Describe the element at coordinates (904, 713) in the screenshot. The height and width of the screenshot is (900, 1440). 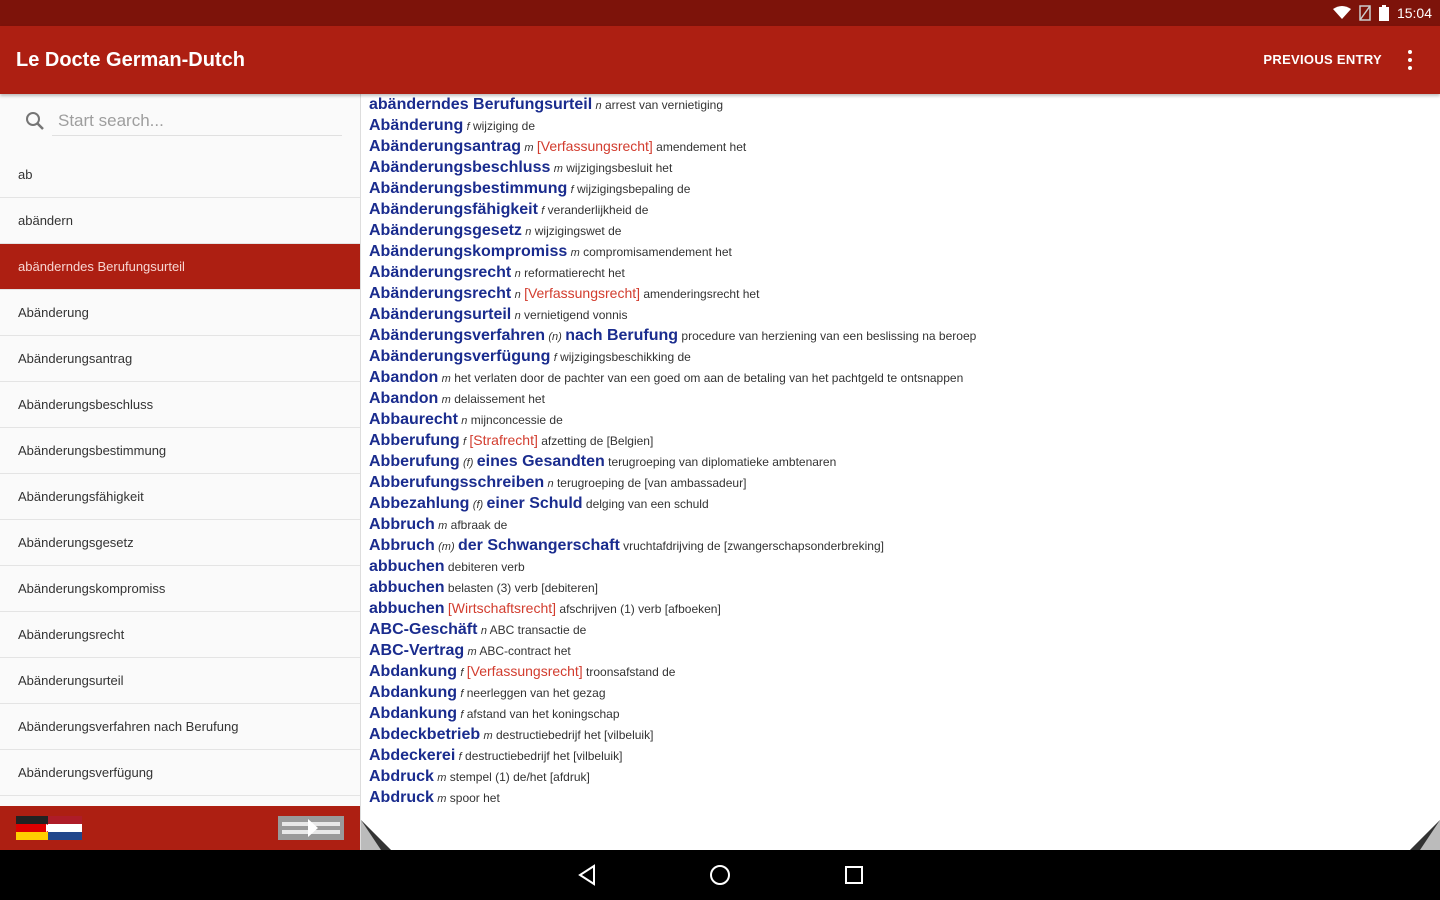
I see `entry-row: Abdankung f afstand van het koningschap` at that location.